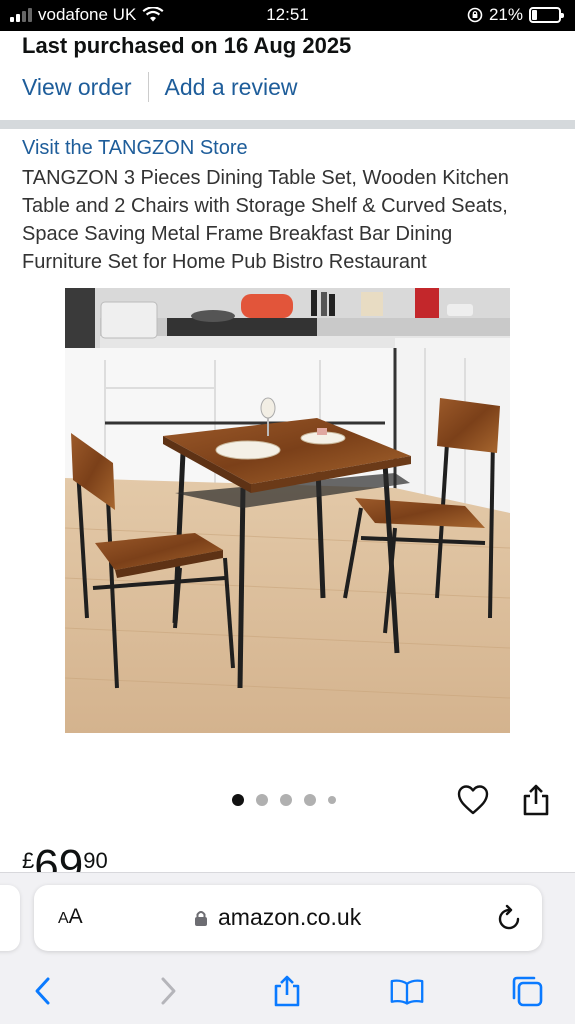 The image size is (575, 1024). Describe the element at coordinates (59, 858) in the screenshot. I see `price-whole: 69` at that location.